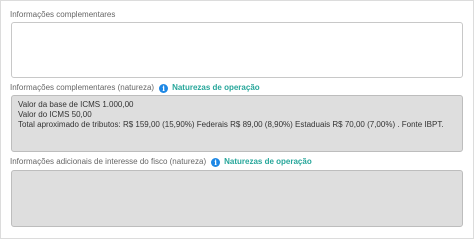  I want to click on fisco-text-content, so click(237, 175).